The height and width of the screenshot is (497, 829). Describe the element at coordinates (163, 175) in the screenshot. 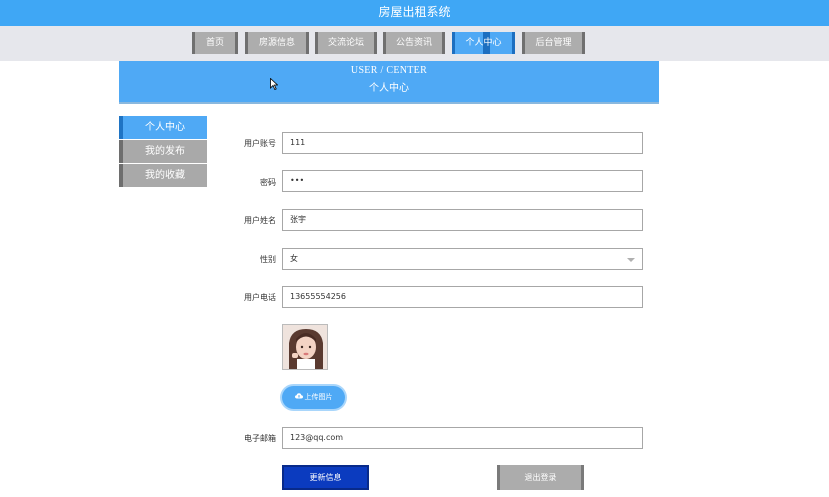

I see `sidebar-item-my-favorites: 我的收藏` at that location.